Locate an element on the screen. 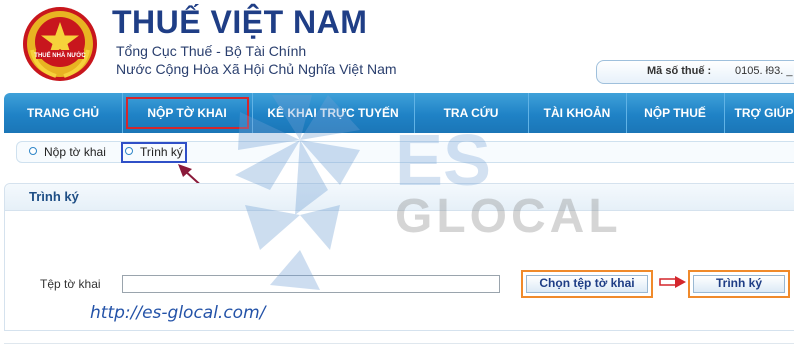 The height and width of the screenshot is (351, 794). panel-title: Trình ký is located at coordinates (54, 196).